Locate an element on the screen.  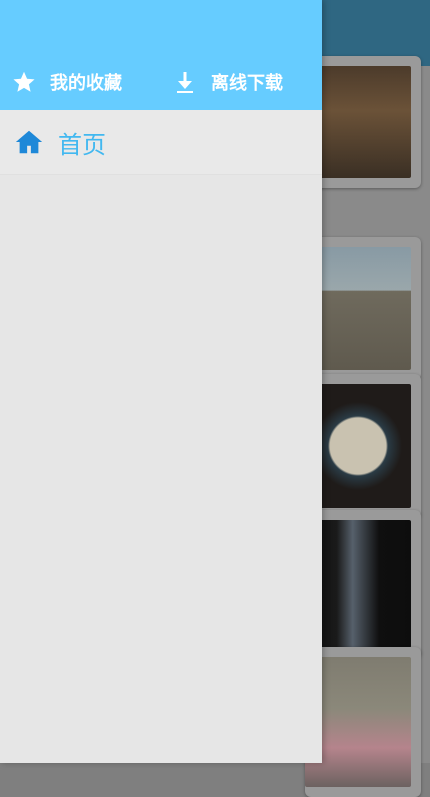
favorites-button: 我的收藏 is located at coordinates (67, 82).